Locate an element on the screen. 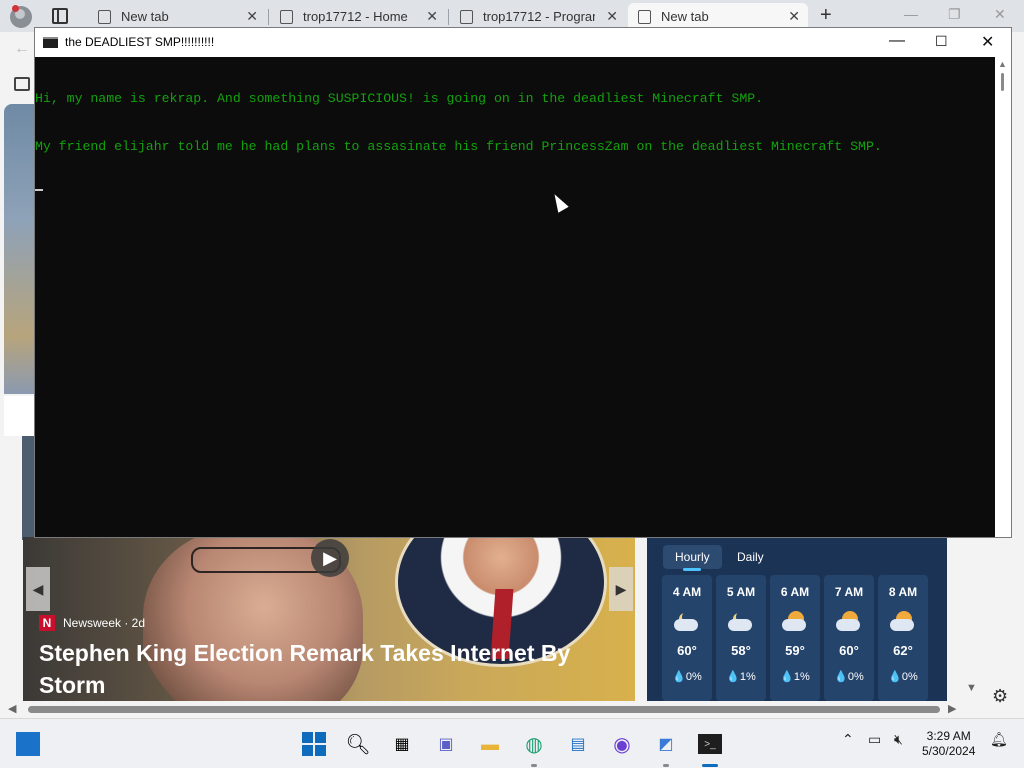  tab-label: trop17712 - Home is located at coordinates (355, 16).